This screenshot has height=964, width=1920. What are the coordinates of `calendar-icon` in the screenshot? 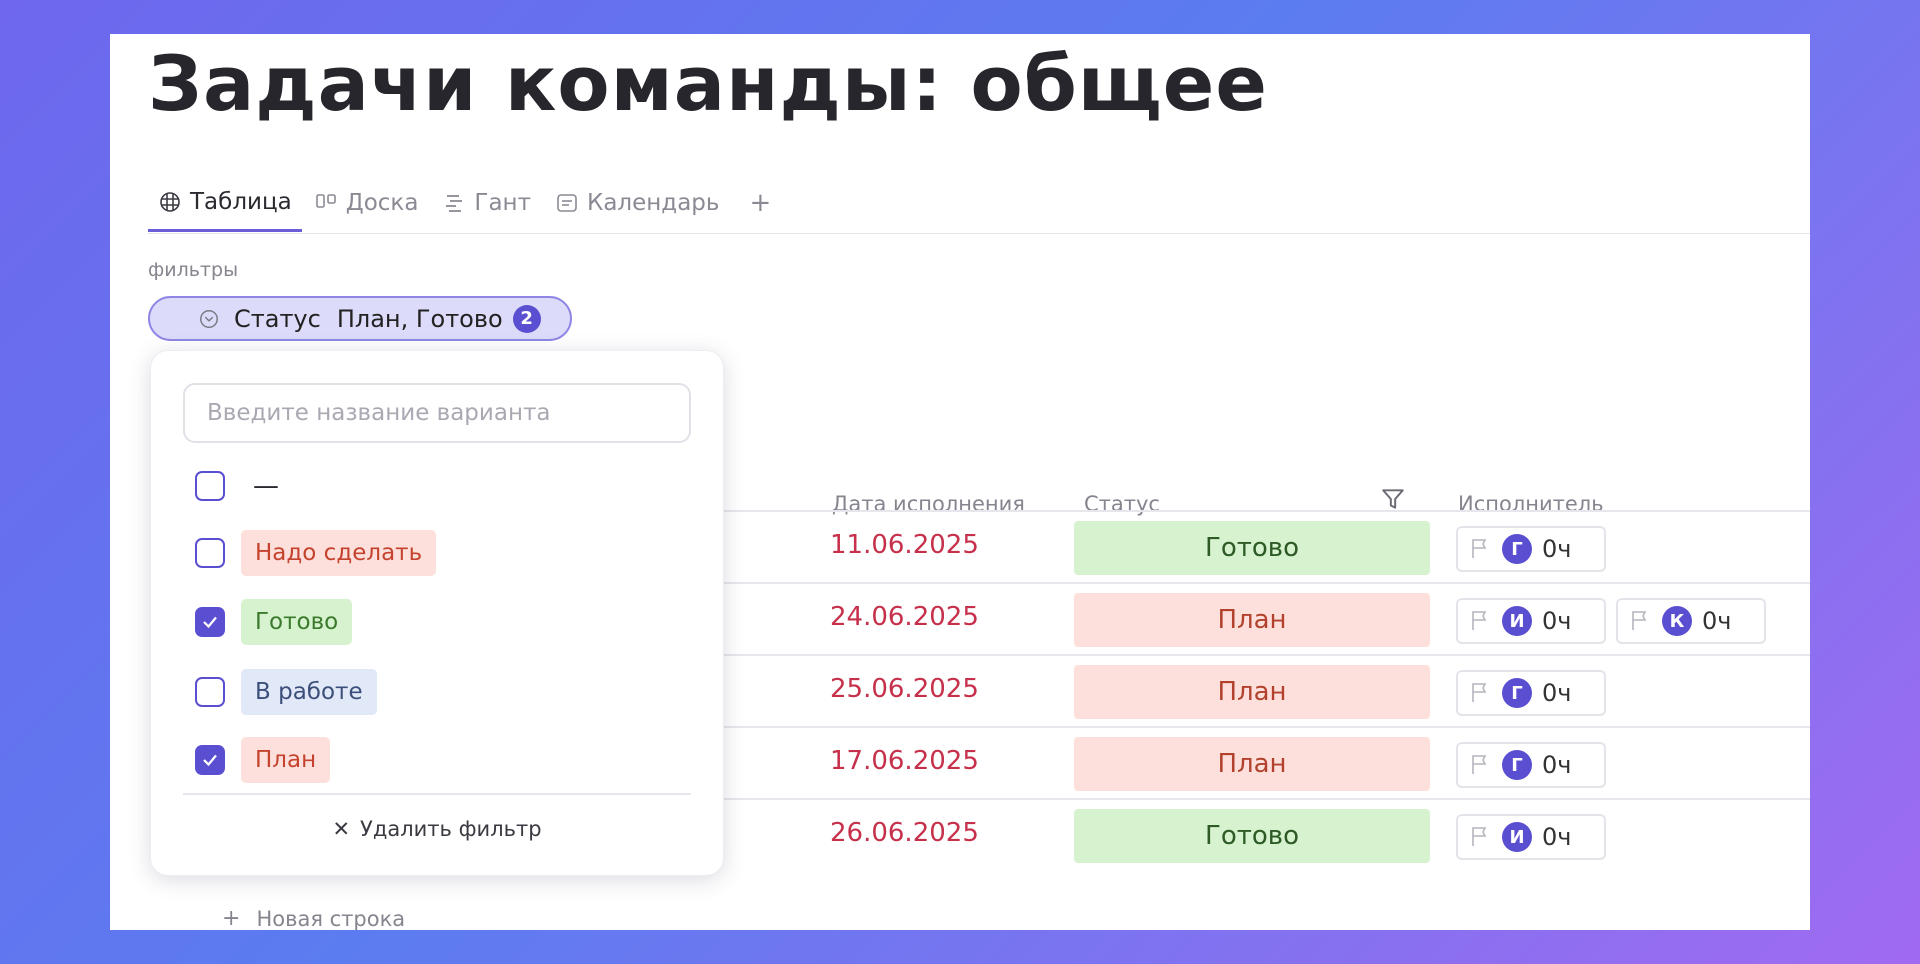 It's located at (567, 203).